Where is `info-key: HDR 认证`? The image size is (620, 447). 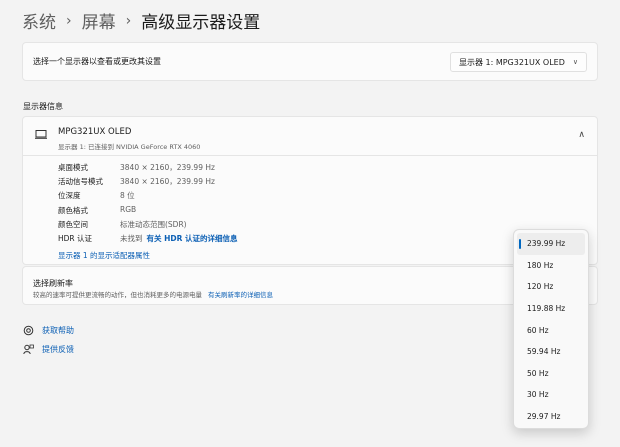 info-key: HDR 认证 is located at coordinates (75, 238).